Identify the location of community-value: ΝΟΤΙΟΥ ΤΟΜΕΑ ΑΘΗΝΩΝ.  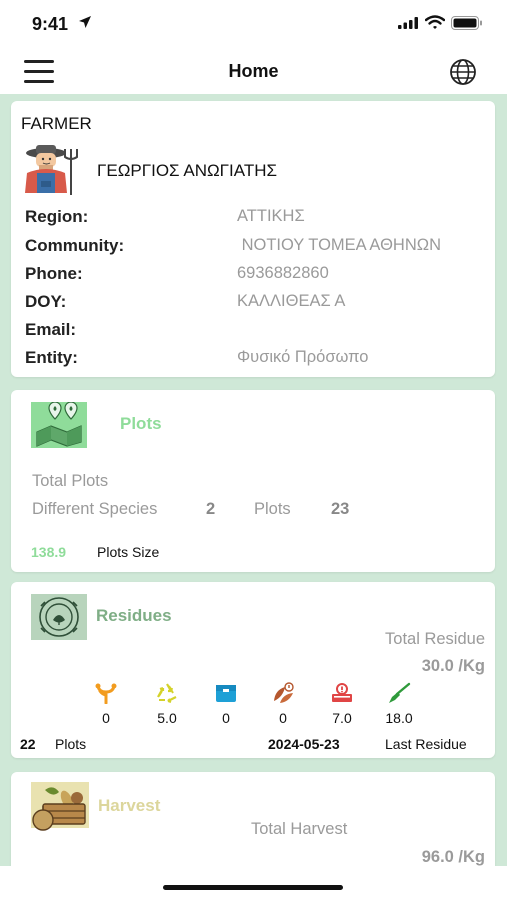
(339, 245).